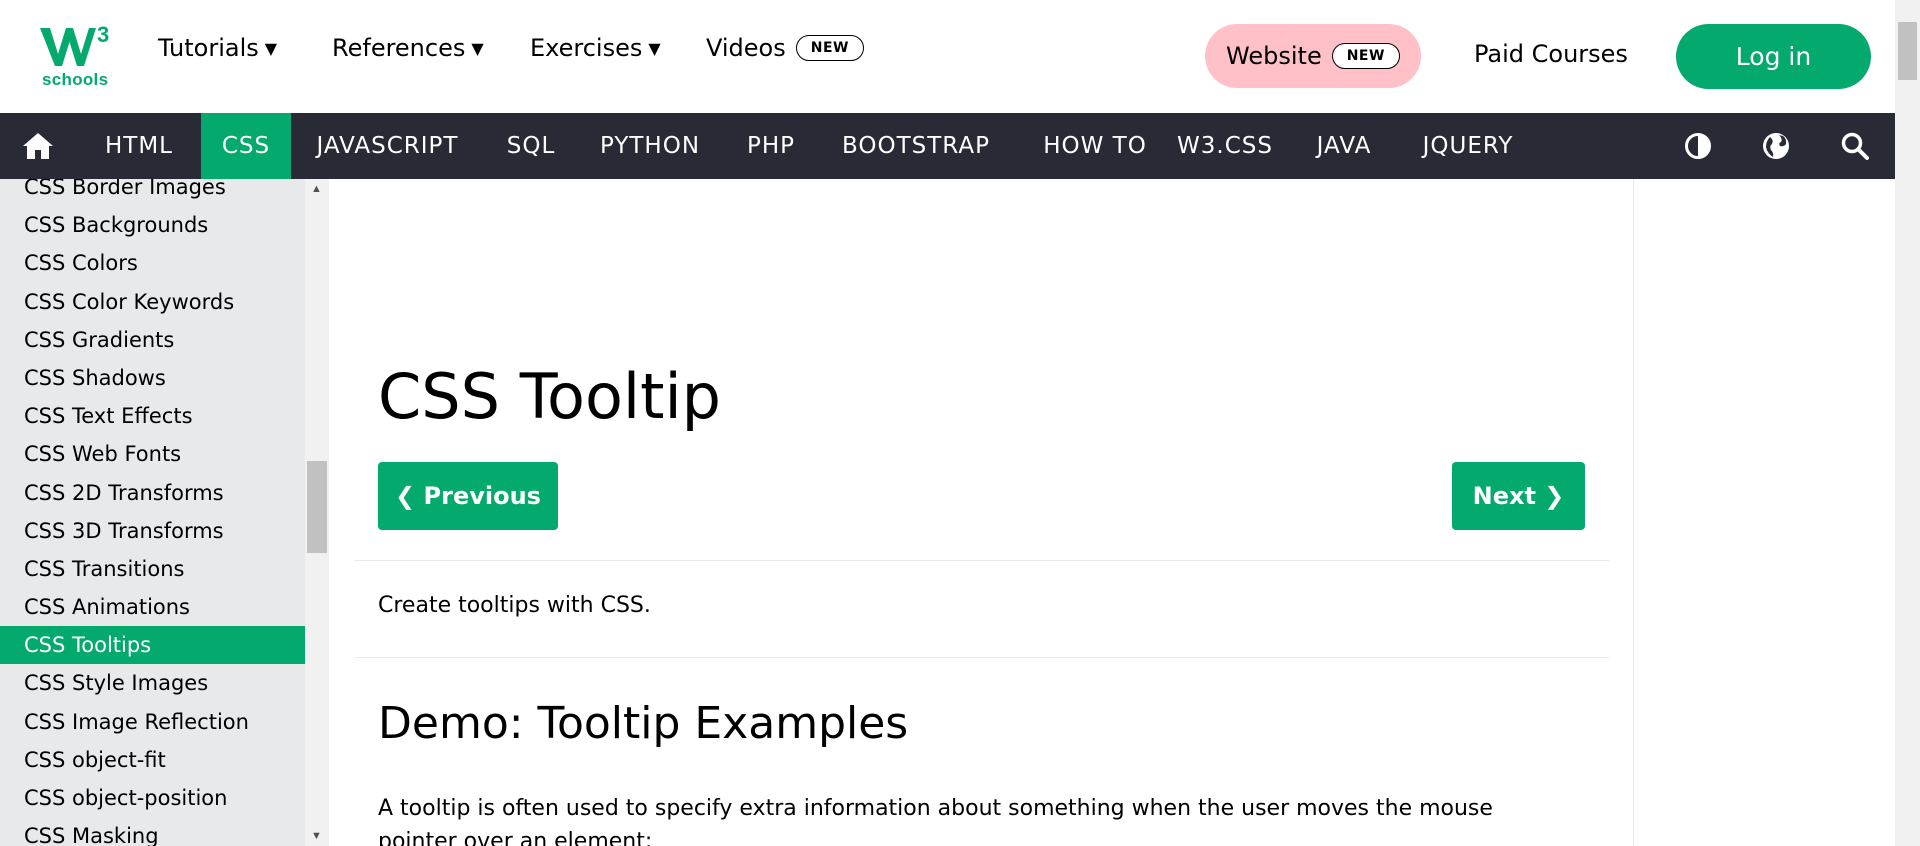 Image resolution: width=1920 pixels, height=846 pixels. Describe the element at coordinates (152, 493) in the screenshot. I see `sidebar-item-2d-transforms: CSS 2D Transforms` at that location.